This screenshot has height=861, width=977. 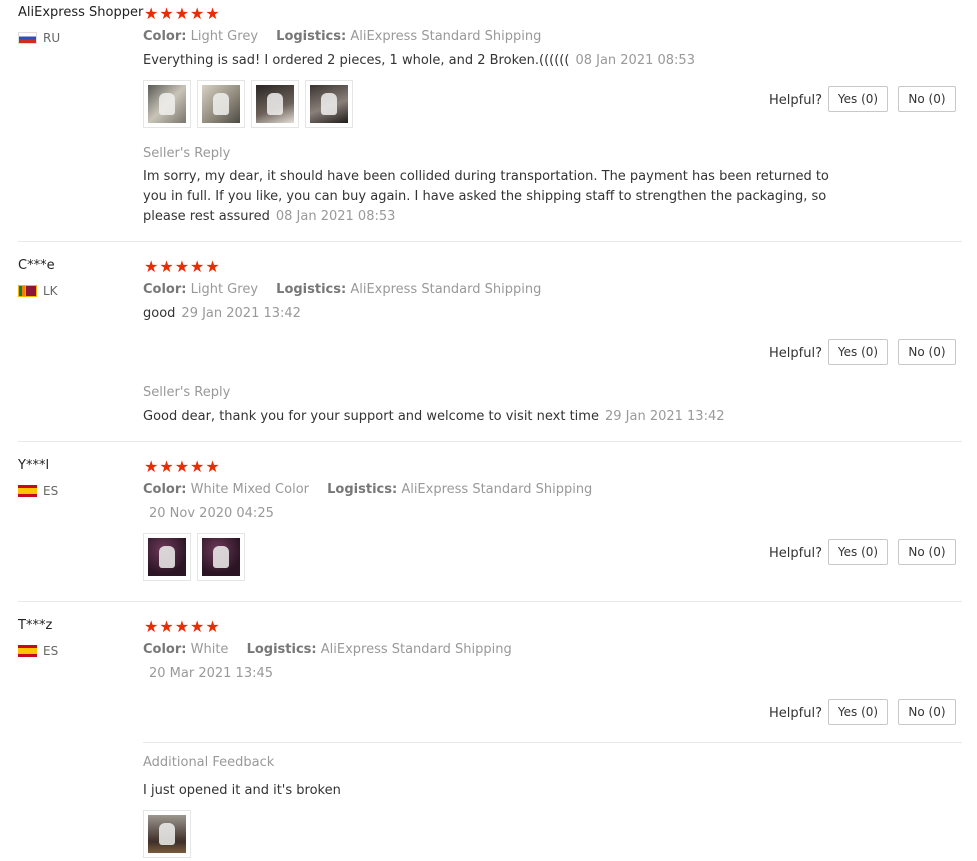 What do you see at coordinates (242, 790) in the screenshot?
I see `additional-feedback-text: I just opened it and it's broken` at bounding box center [242, 790].